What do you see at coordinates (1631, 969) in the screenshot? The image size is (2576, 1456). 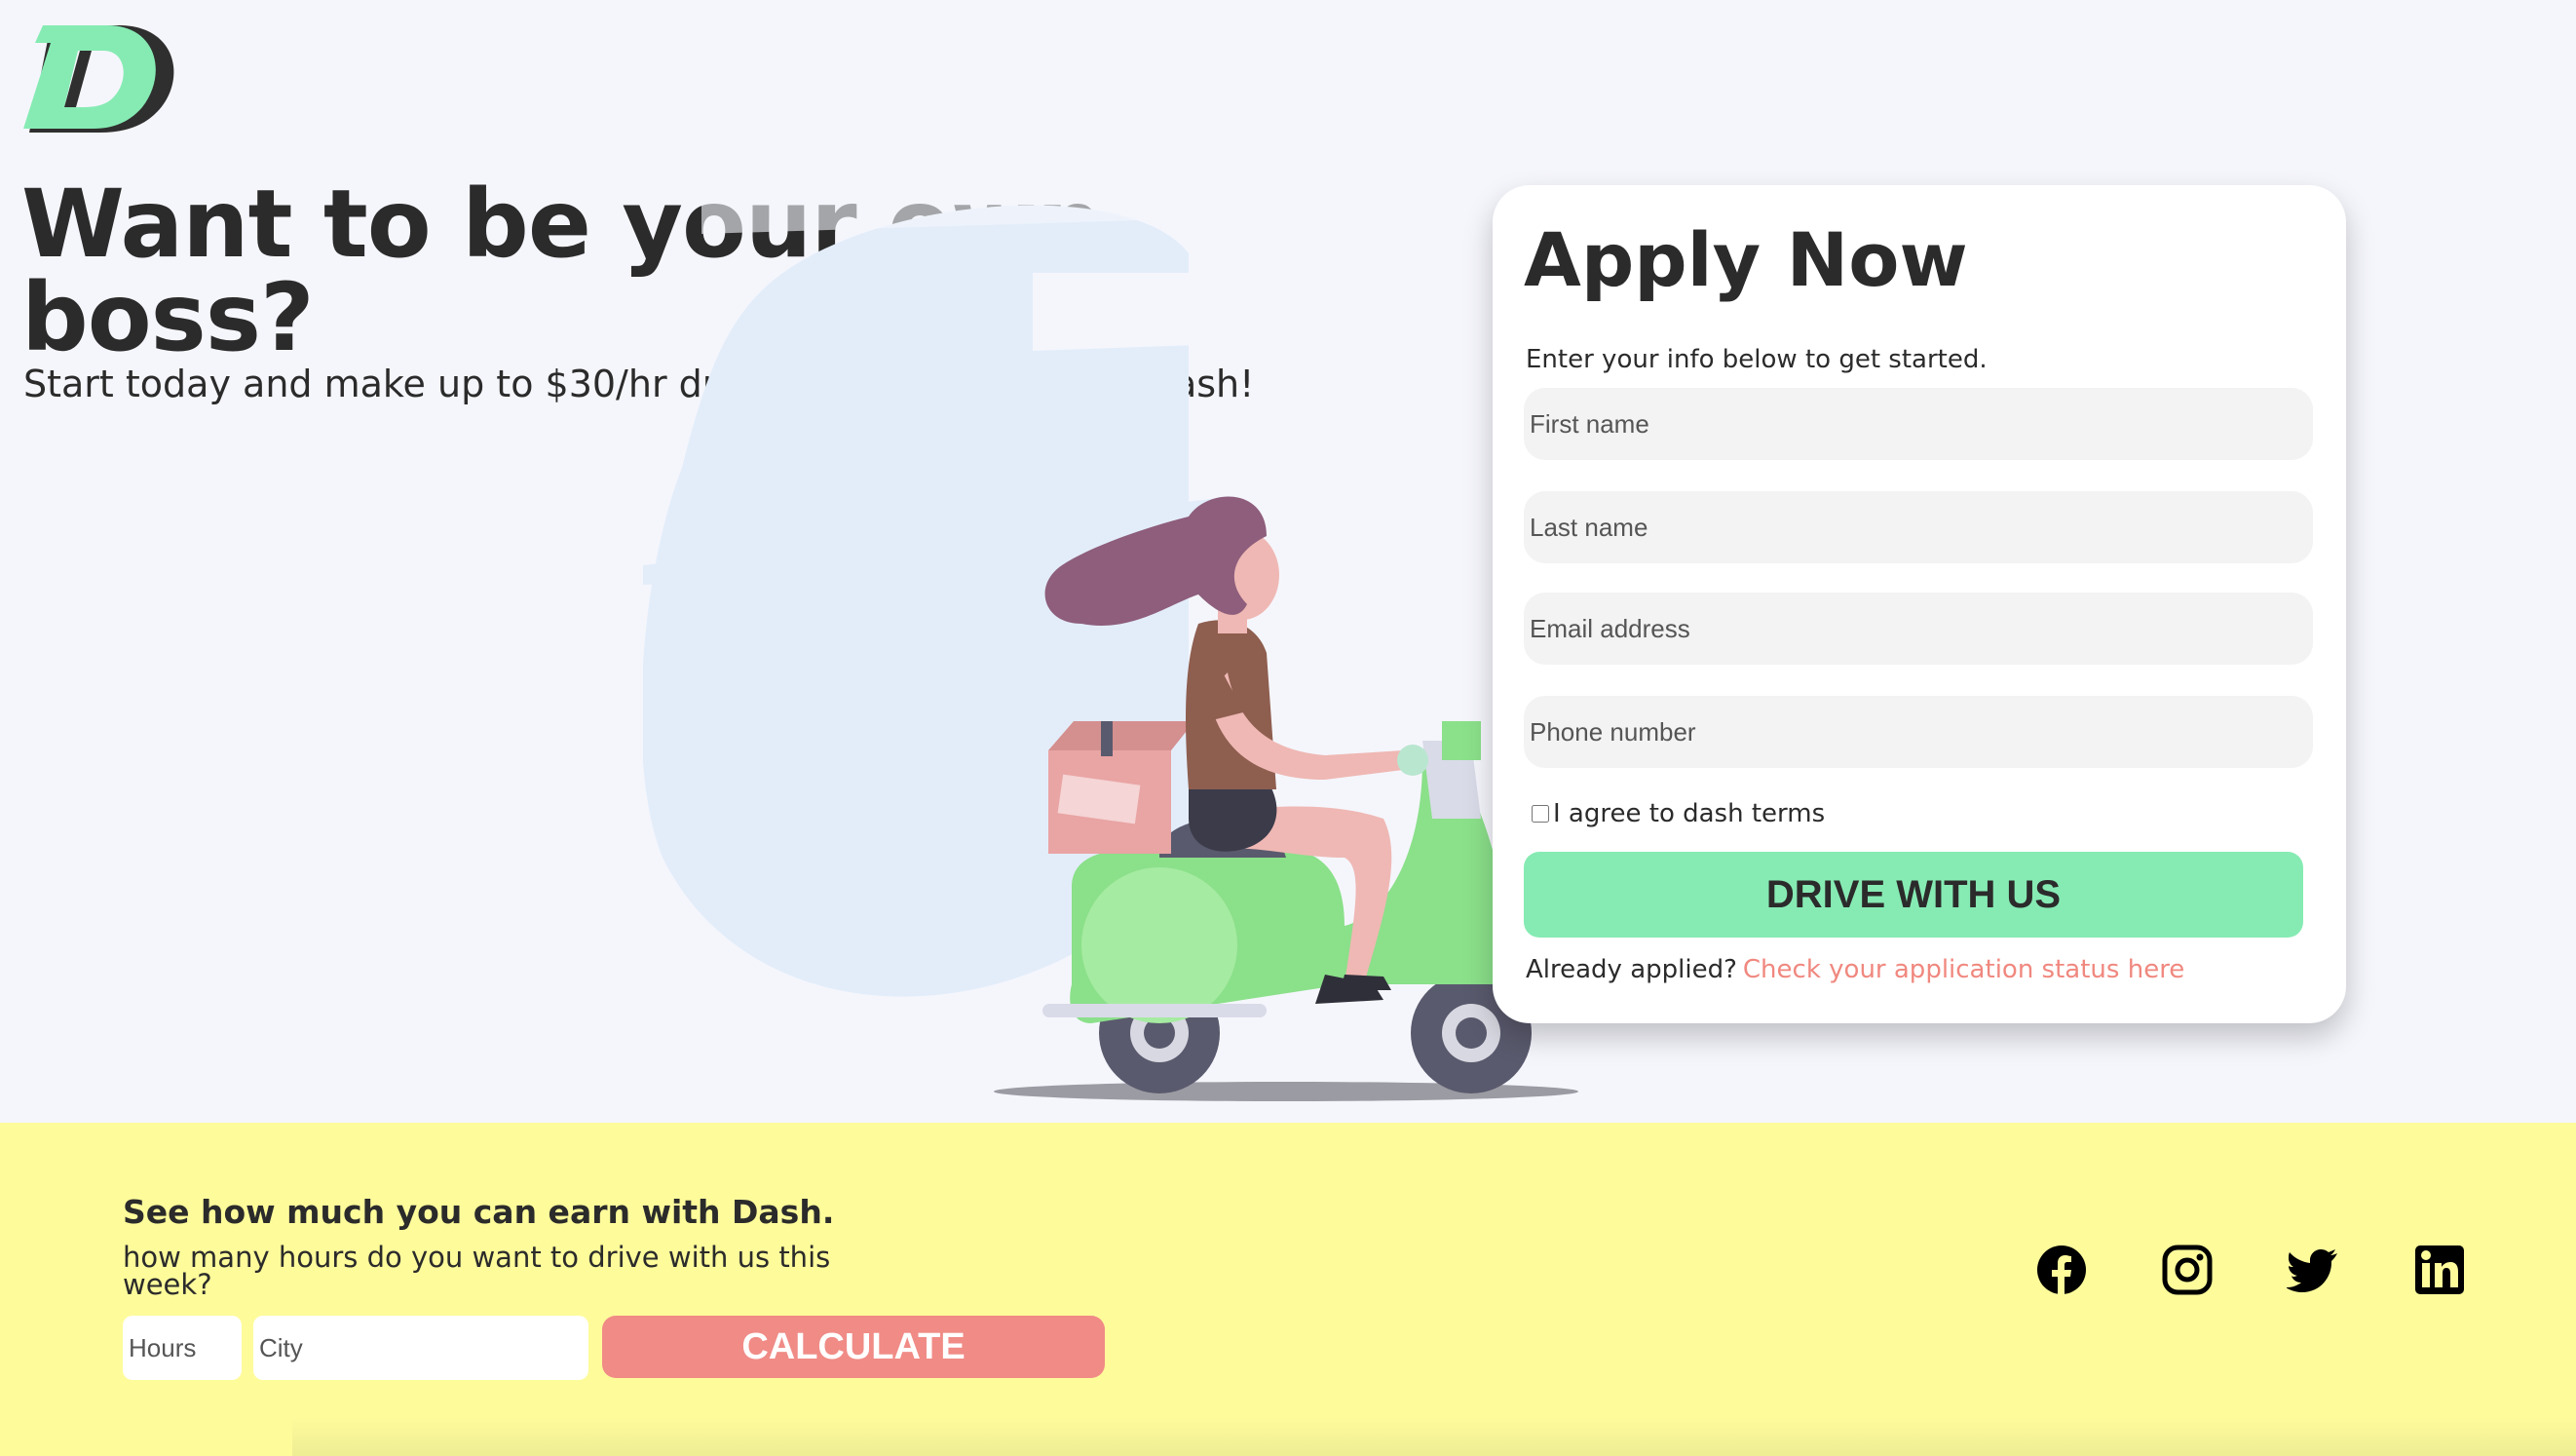 I see `already-applied-text: Already applied?` at bounding box center [1631, 969].